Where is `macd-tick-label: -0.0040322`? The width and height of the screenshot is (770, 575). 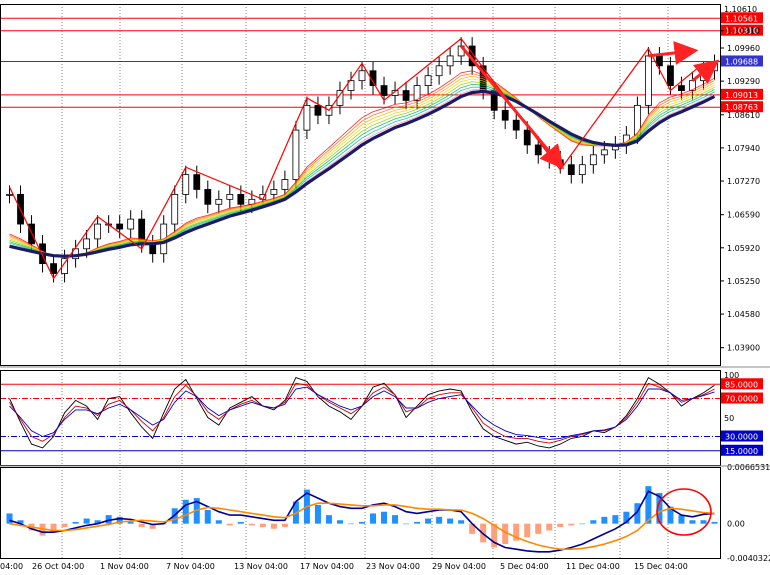 macd-tick-label: -0.0040322 is located at coordinates (748, 558).